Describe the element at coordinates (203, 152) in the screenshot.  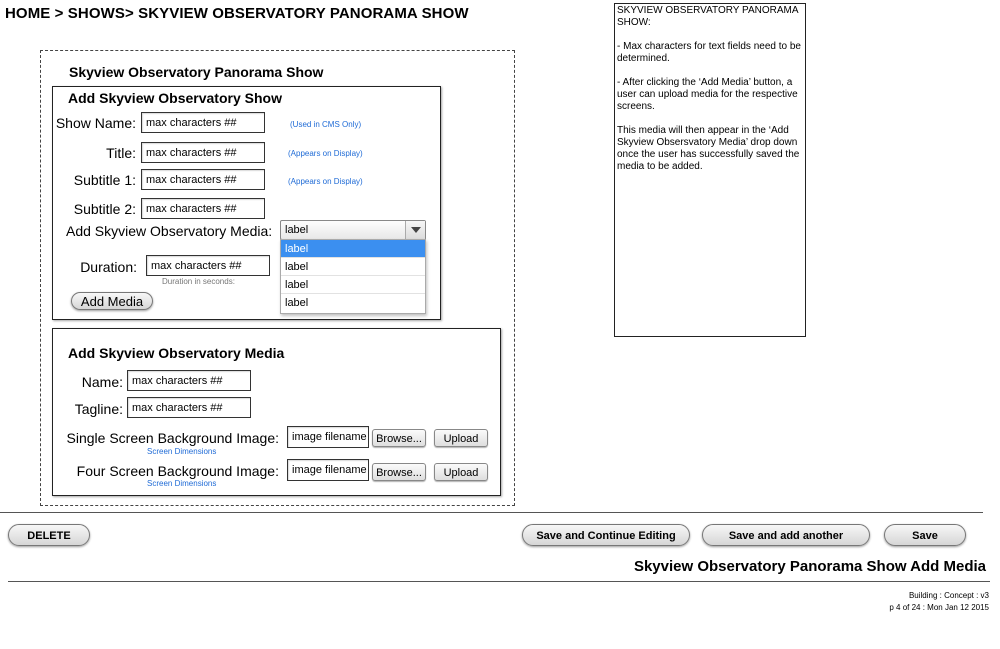
I see `title-input: max characters ##` at that location.